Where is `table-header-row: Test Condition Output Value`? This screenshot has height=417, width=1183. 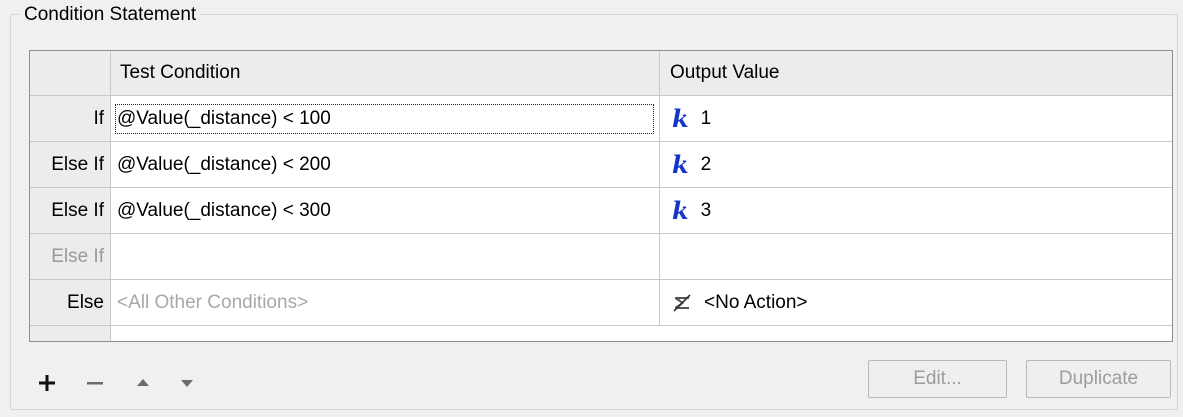
table-header-row: Test Condition Output Value is located at coordinates (601, 73).